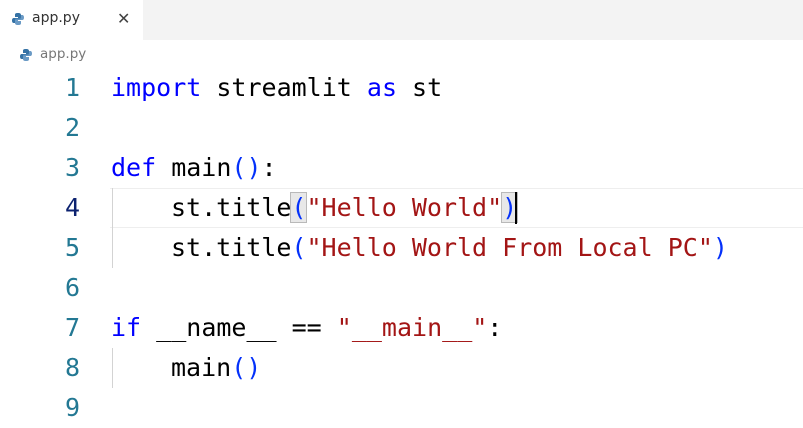 The height and width of the screenshot is (428, 803). What do you see at coordinates (299, 207) in the screenshot?
I see `bracket-token-matched: (` at bounding box center [299, 207].